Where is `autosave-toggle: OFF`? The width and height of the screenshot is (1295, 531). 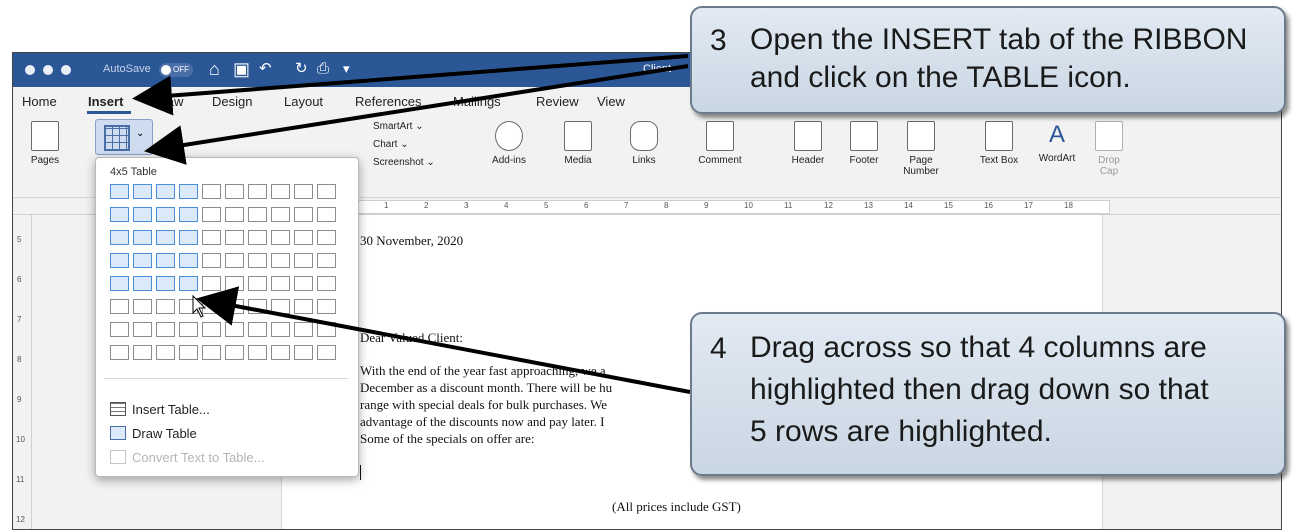 autosave-toggle: OFF is located at coordinates (176, 70).